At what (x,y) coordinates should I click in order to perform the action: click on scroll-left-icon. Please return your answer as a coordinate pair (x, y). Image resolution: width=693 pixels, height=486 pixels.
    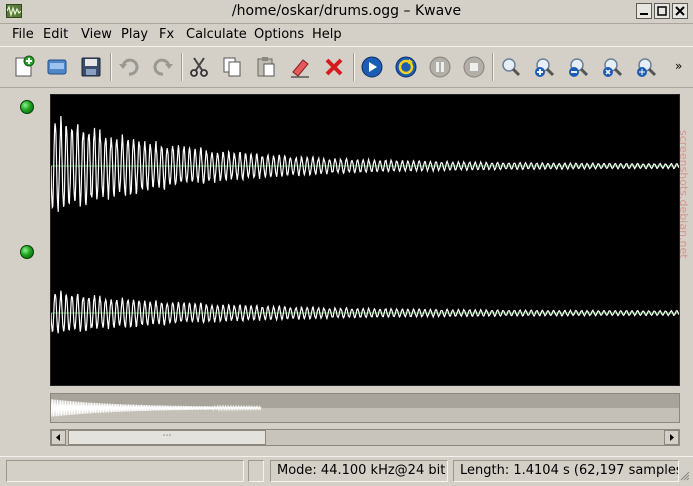
    Looking at the image, I should click on (58, 437).